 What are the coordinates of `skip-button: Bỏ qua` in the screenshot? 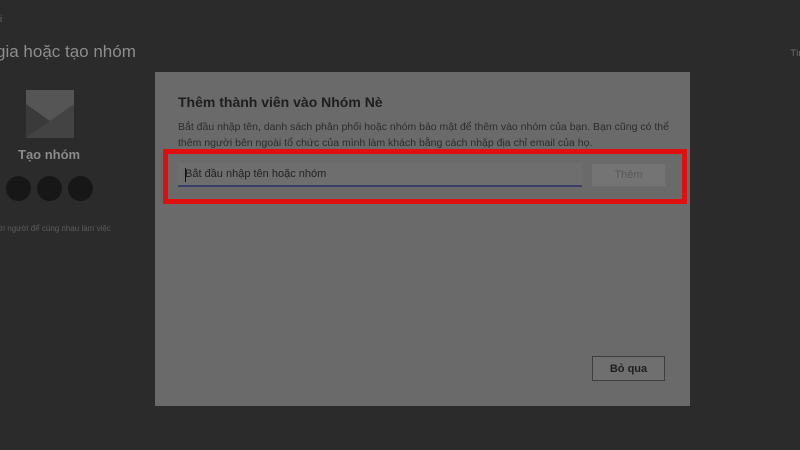 It's located at (628, 368).